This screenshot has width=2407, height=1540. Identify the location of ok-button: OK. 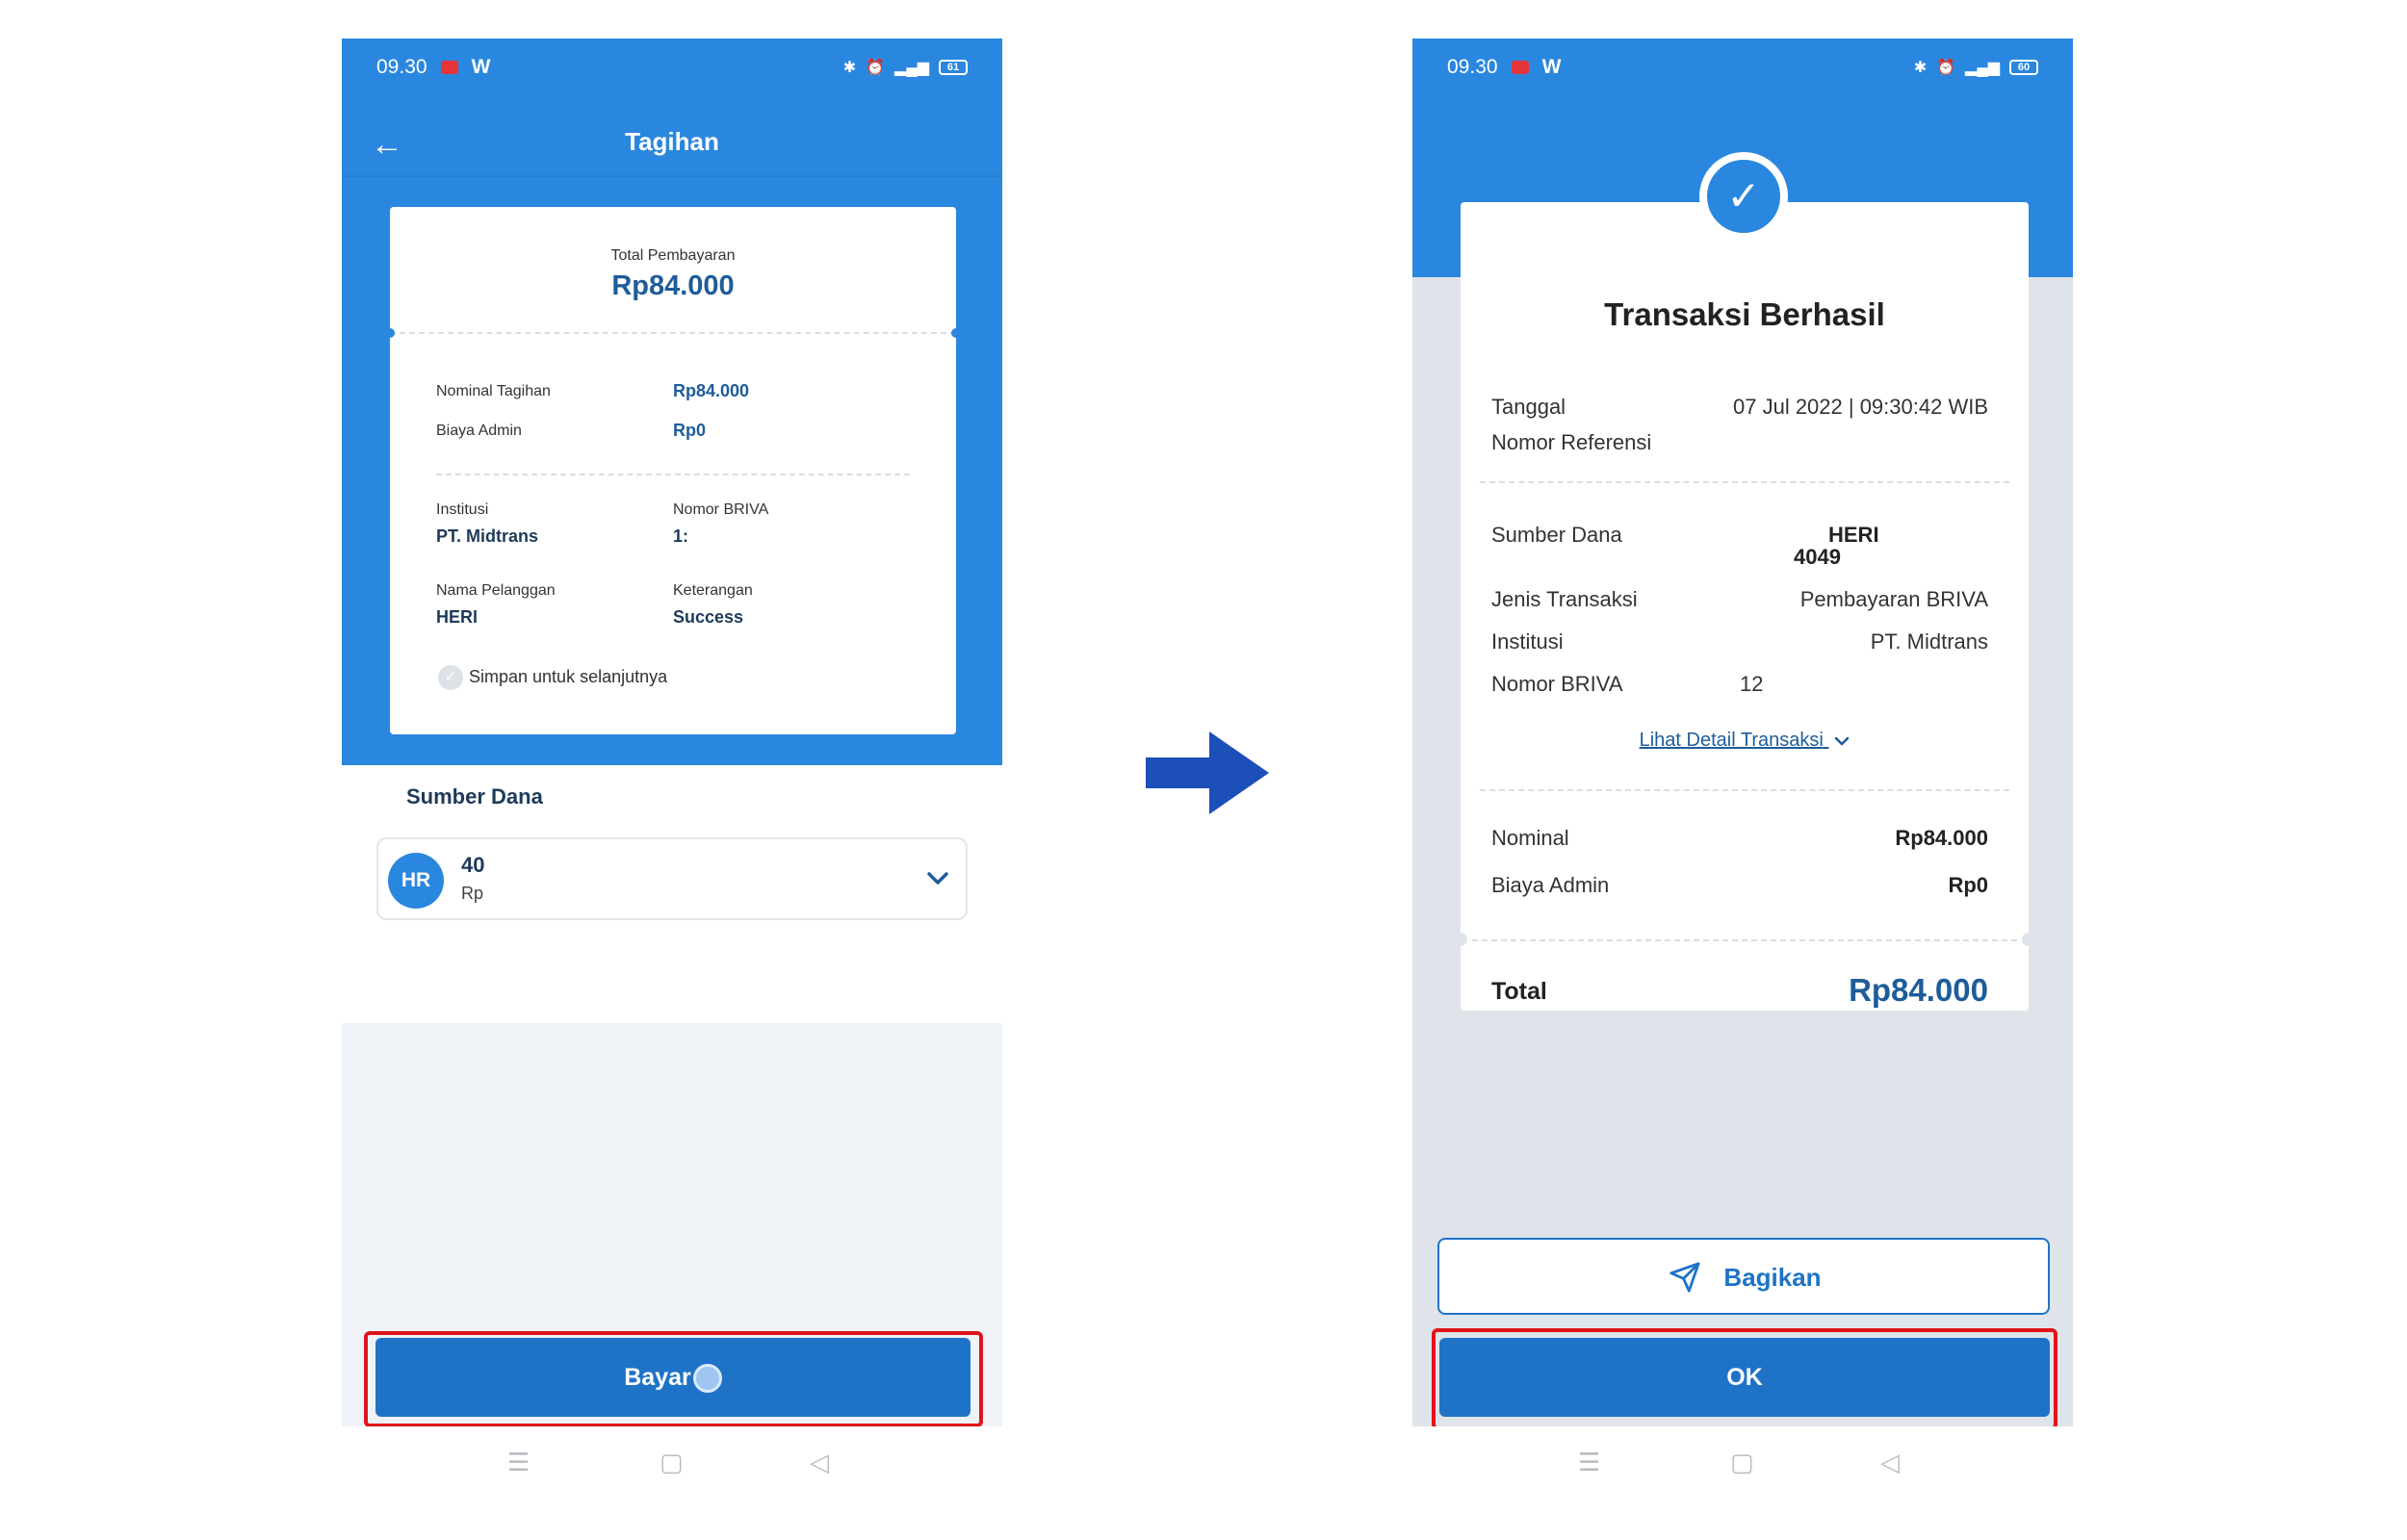
(1744, 1377).